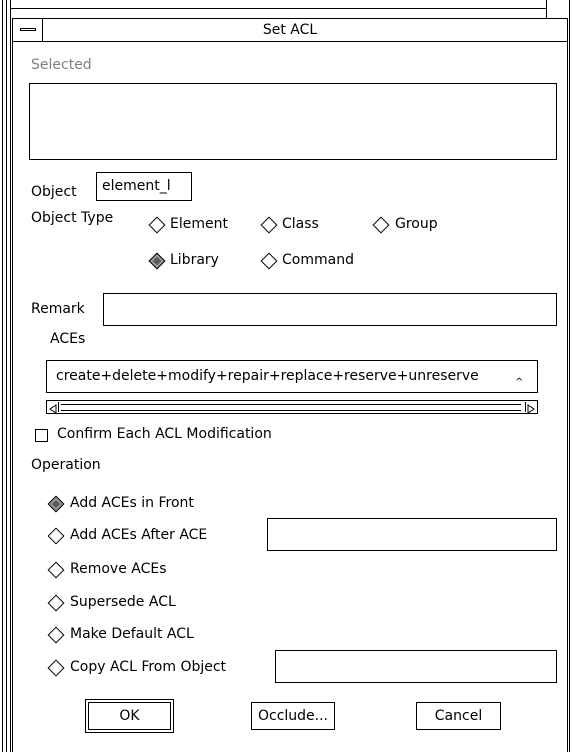 Image resolution: width=572 pixels, height=752 pixels. Describe the element at coordinates (412, 534) in the screenshot. I see `after-ace-field` at that location.